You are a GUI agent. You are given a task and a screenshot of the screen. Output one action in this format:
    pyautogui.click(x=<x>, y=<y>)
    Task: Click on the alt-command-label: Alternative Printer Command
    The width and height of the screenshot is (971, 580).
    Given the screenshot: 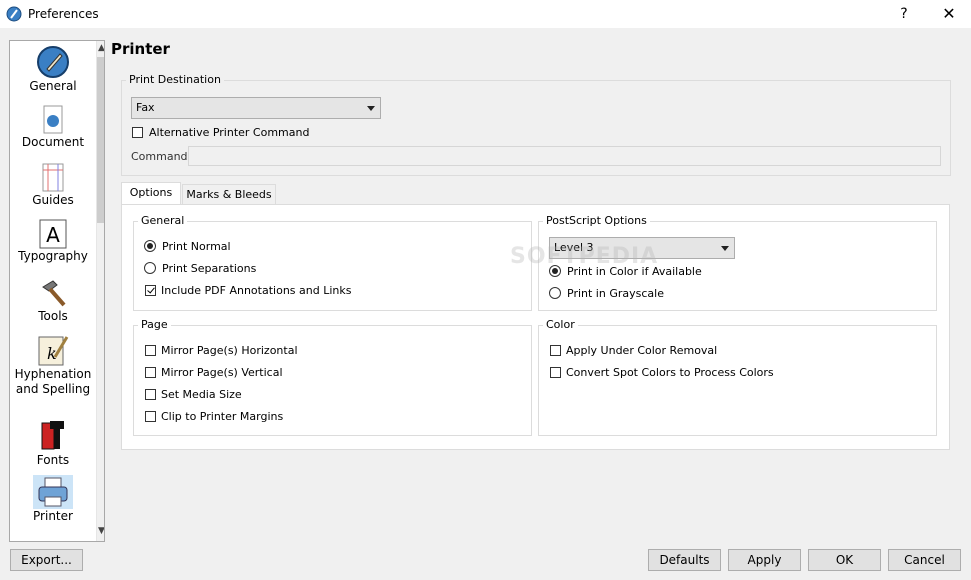 What is the action you would take?
    pyautogui.click(x=229, y=132)
    